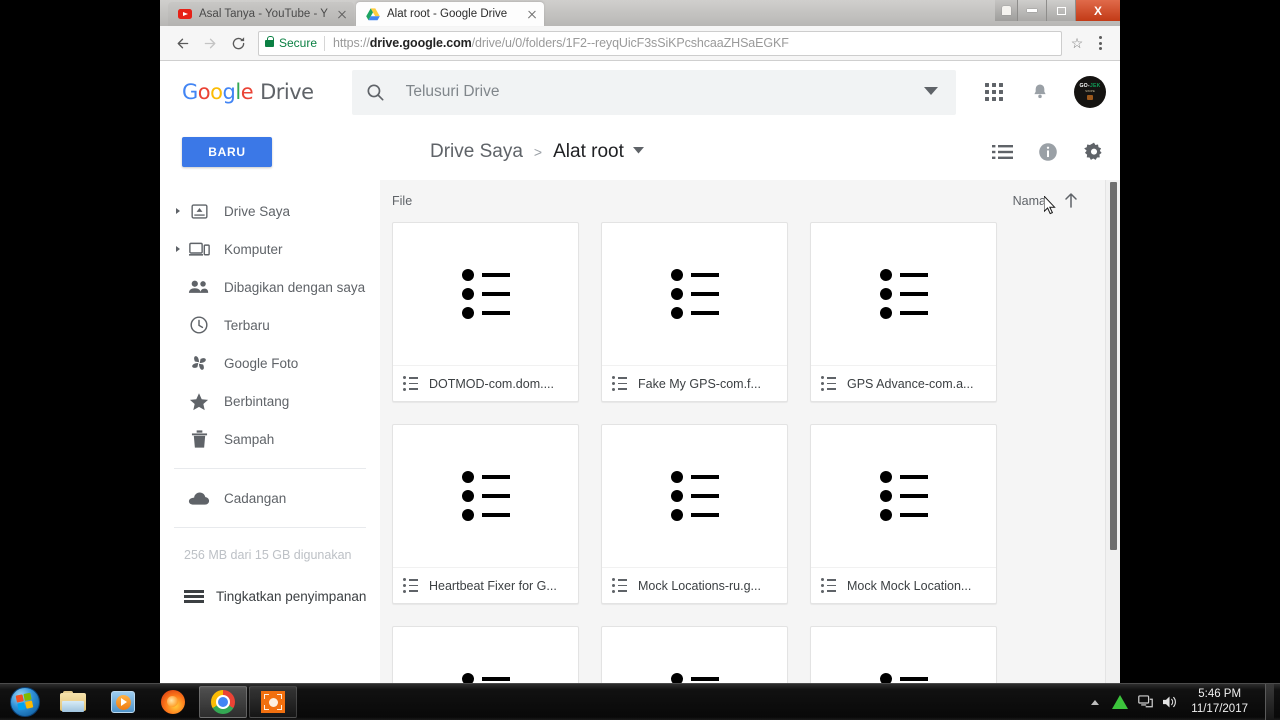 The height and width of the screenshot is (720, 1280). Describe the element at coordinates (263, 14) in the screenshot. I see `tab-title: Asal Tanya - YouTube - Y` at that location.